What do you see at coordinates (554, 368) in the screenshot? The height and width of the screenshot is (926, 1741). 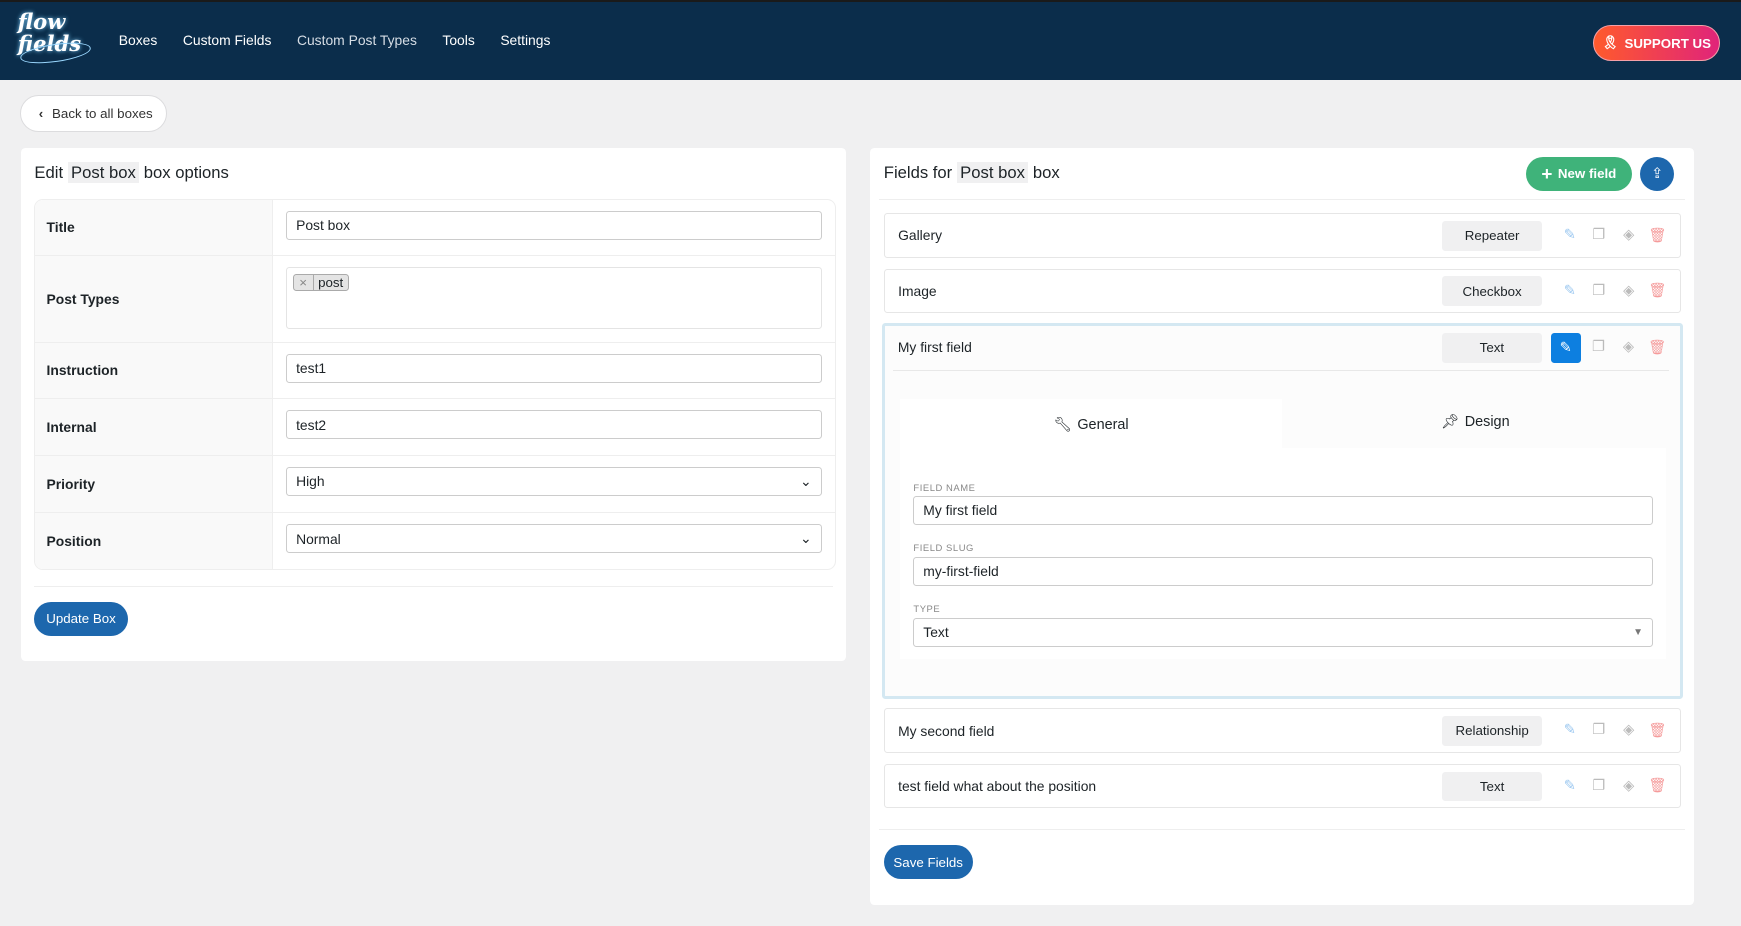 I see `instruction-input: test1` at bounding box center [554, 368].